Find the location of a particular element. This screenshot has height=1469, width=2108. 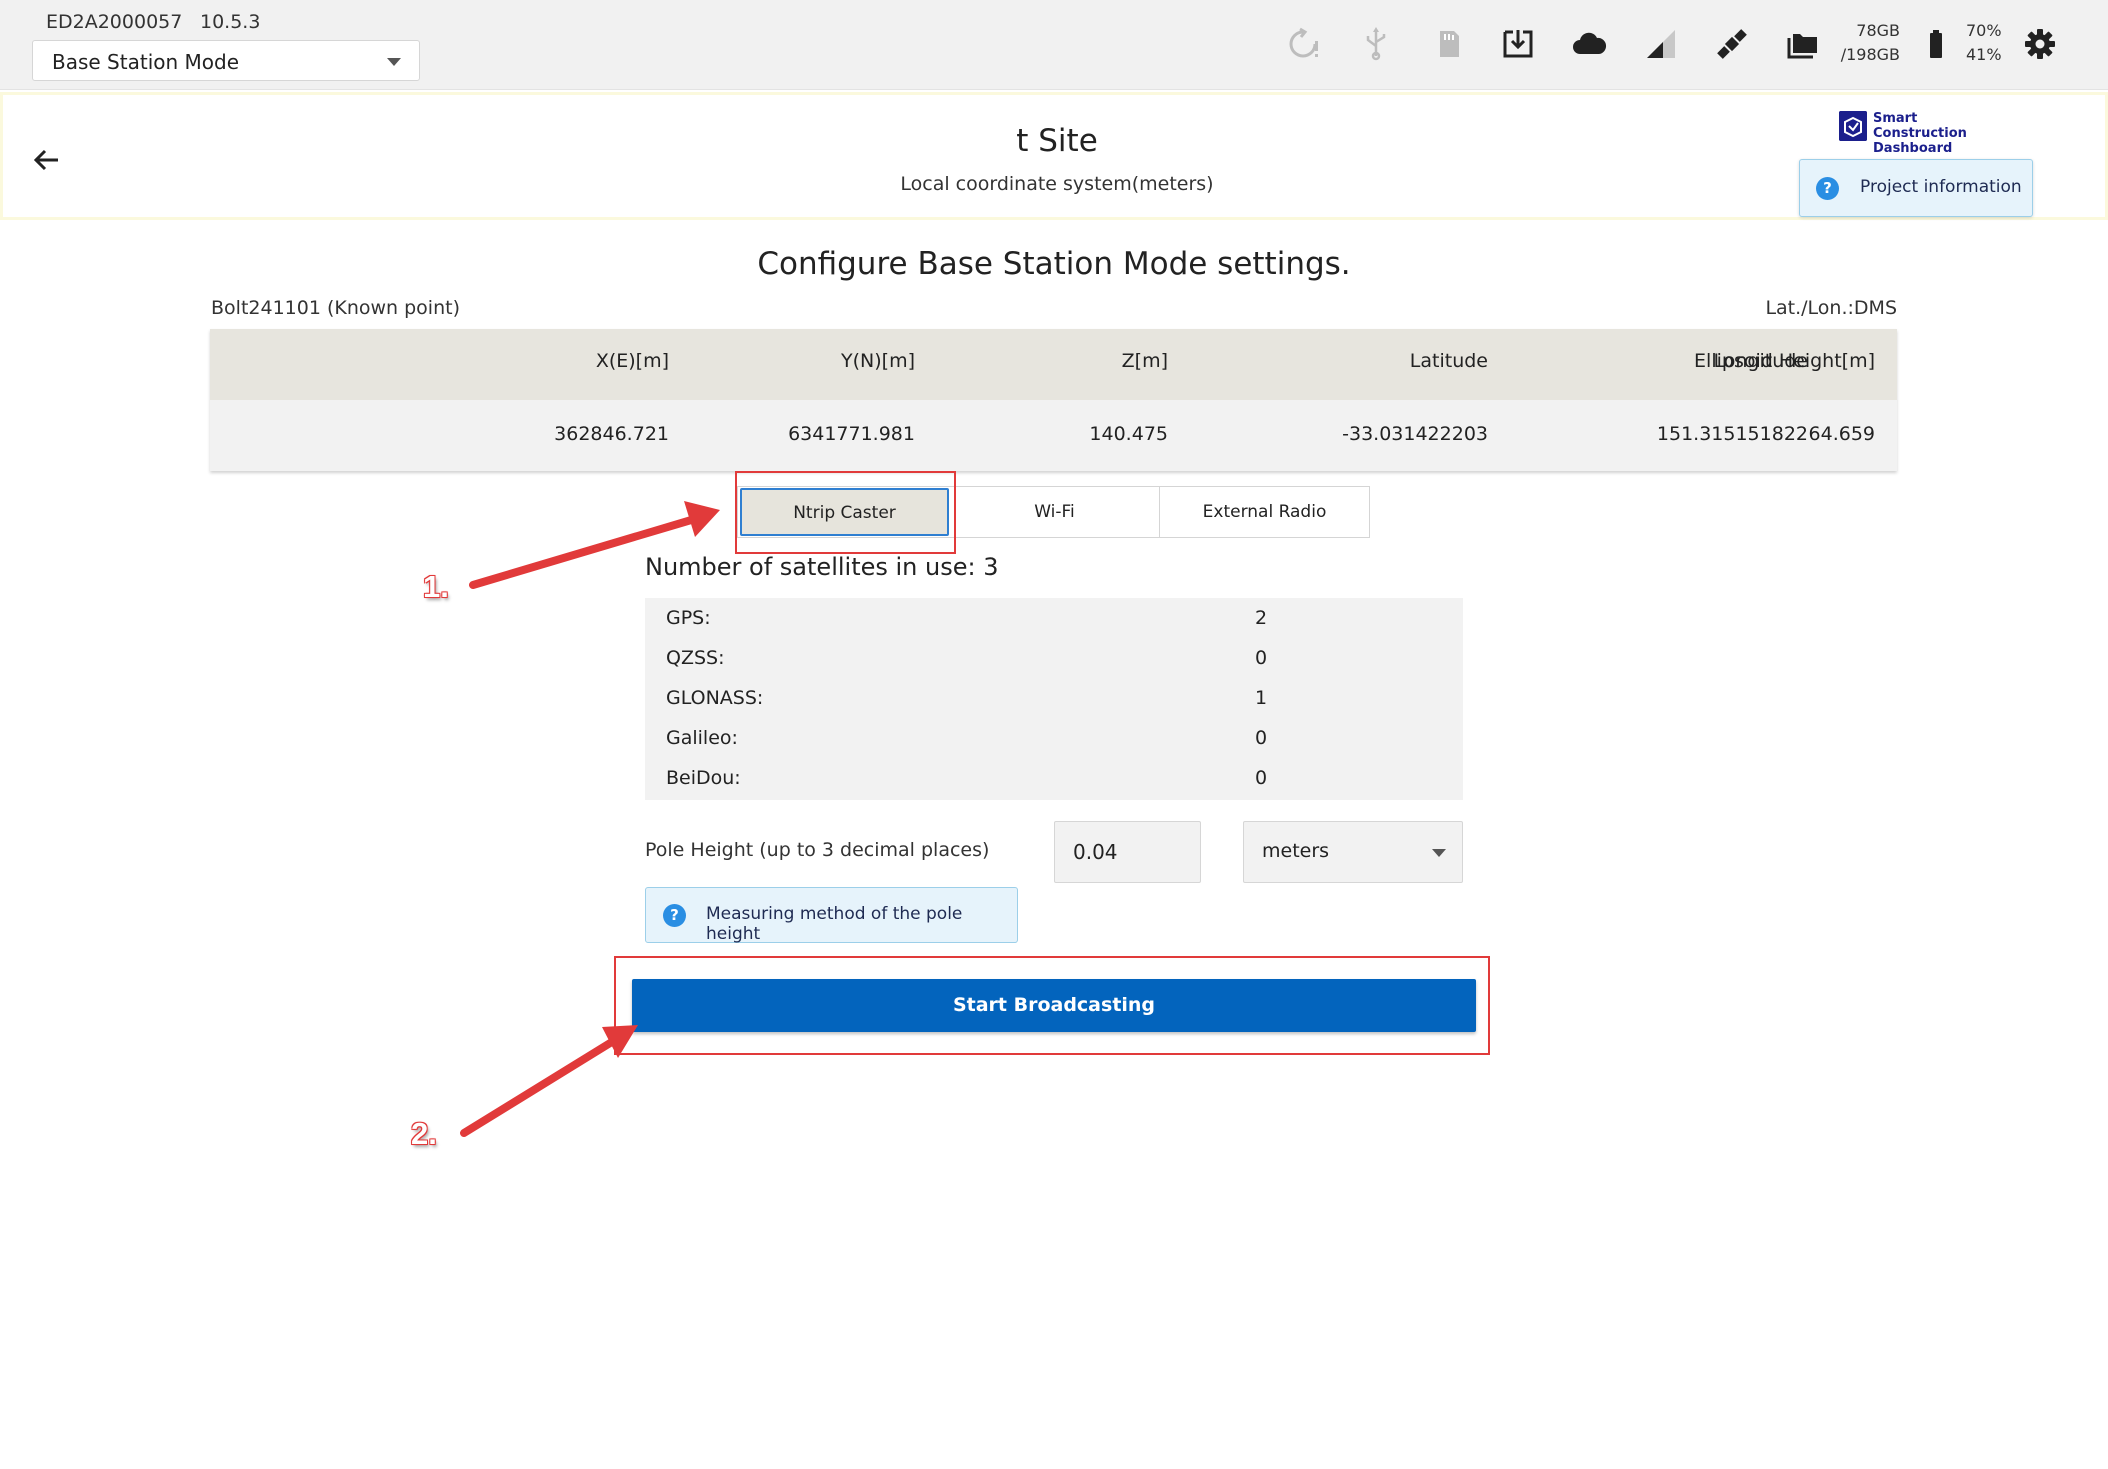

list-item: GPS: 2 is located at coordinates (1054, 618).